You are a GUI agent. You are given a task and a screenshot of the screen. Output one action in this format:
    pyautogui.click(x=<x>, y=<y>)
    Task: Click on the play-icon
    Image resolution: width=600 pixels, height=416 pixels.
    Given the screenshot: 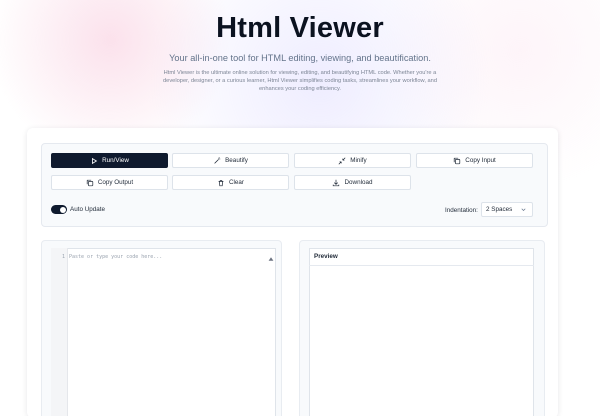 What is the action you would take?
    pyautogui.click(x=94, y=161)
    